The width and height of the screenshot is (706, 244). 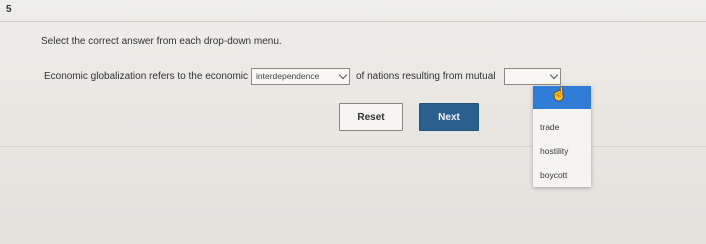 I want to click on answer-dropdown-2-menu: ☝ trade hostility boycott, so click(x=562, y=136).